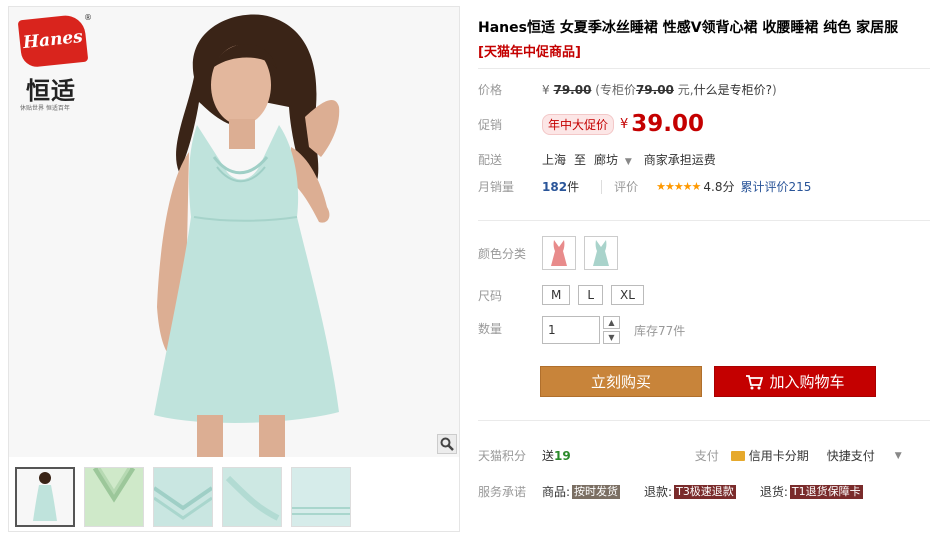 The image size is (930, 538). I want to click on promo-badge: 年中大促价, so click(578, 124).